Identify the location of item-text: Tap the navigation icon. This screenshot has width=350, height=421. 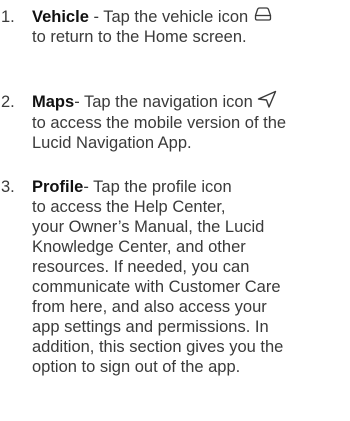
(170, 102).